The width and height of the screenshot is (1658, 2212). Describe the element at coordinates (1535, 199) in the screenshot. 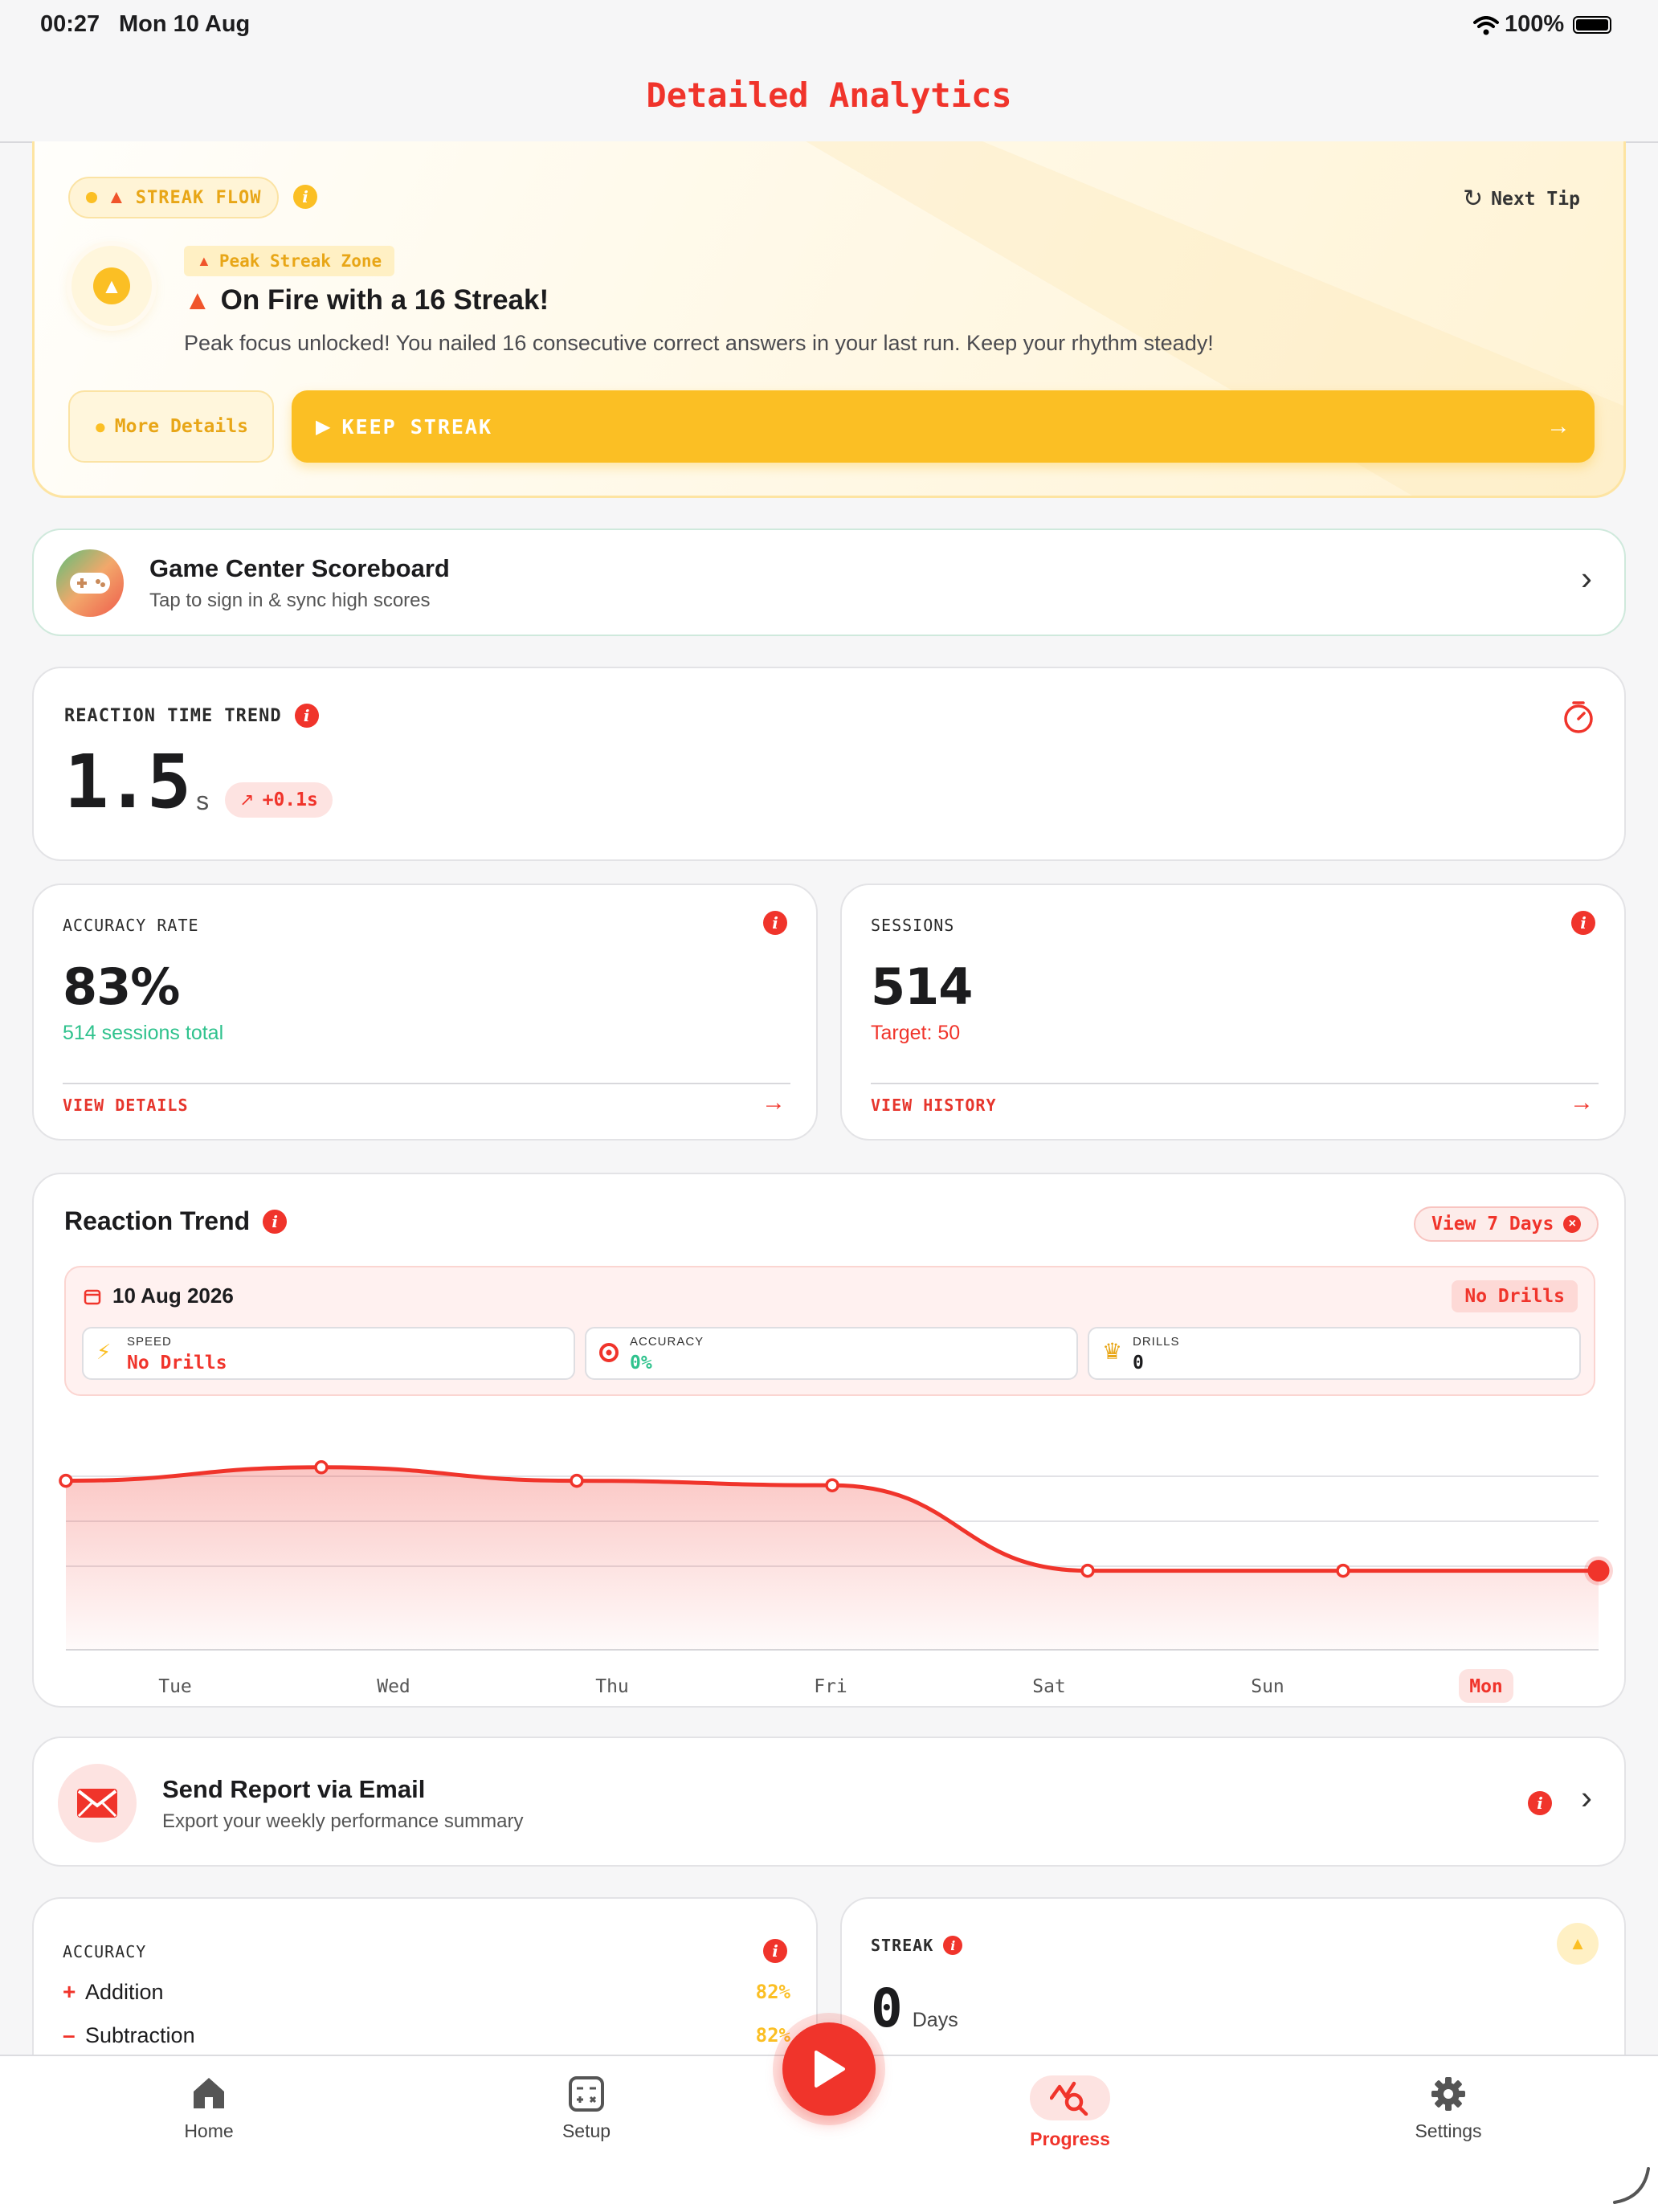

I see `next-tip-label: Next Tip` at that location.